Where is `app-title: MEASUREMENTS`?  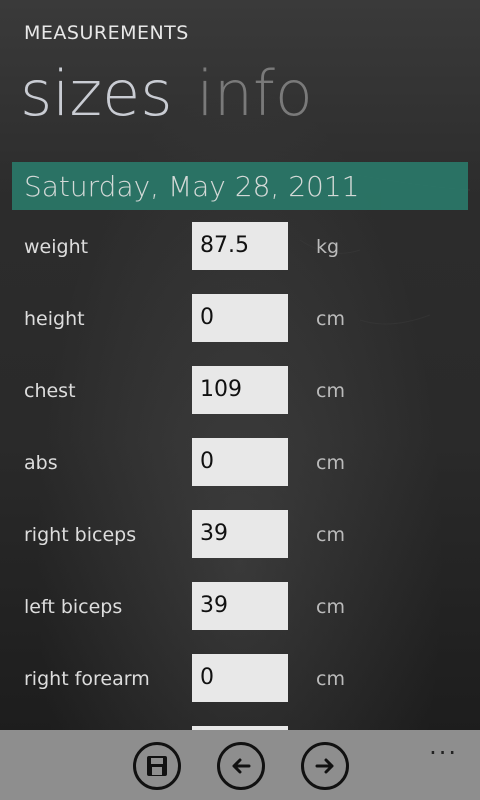 app-title: MEASUREMENTS is located at coordinates (106, 33).